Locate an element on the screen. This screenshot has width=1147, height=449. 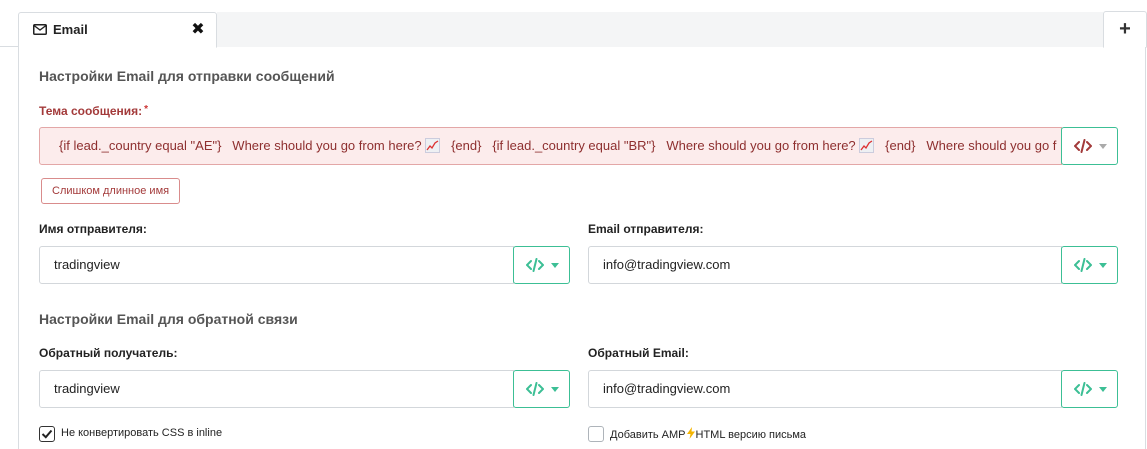
subject-code-button is located at coordinates (1089, 146).